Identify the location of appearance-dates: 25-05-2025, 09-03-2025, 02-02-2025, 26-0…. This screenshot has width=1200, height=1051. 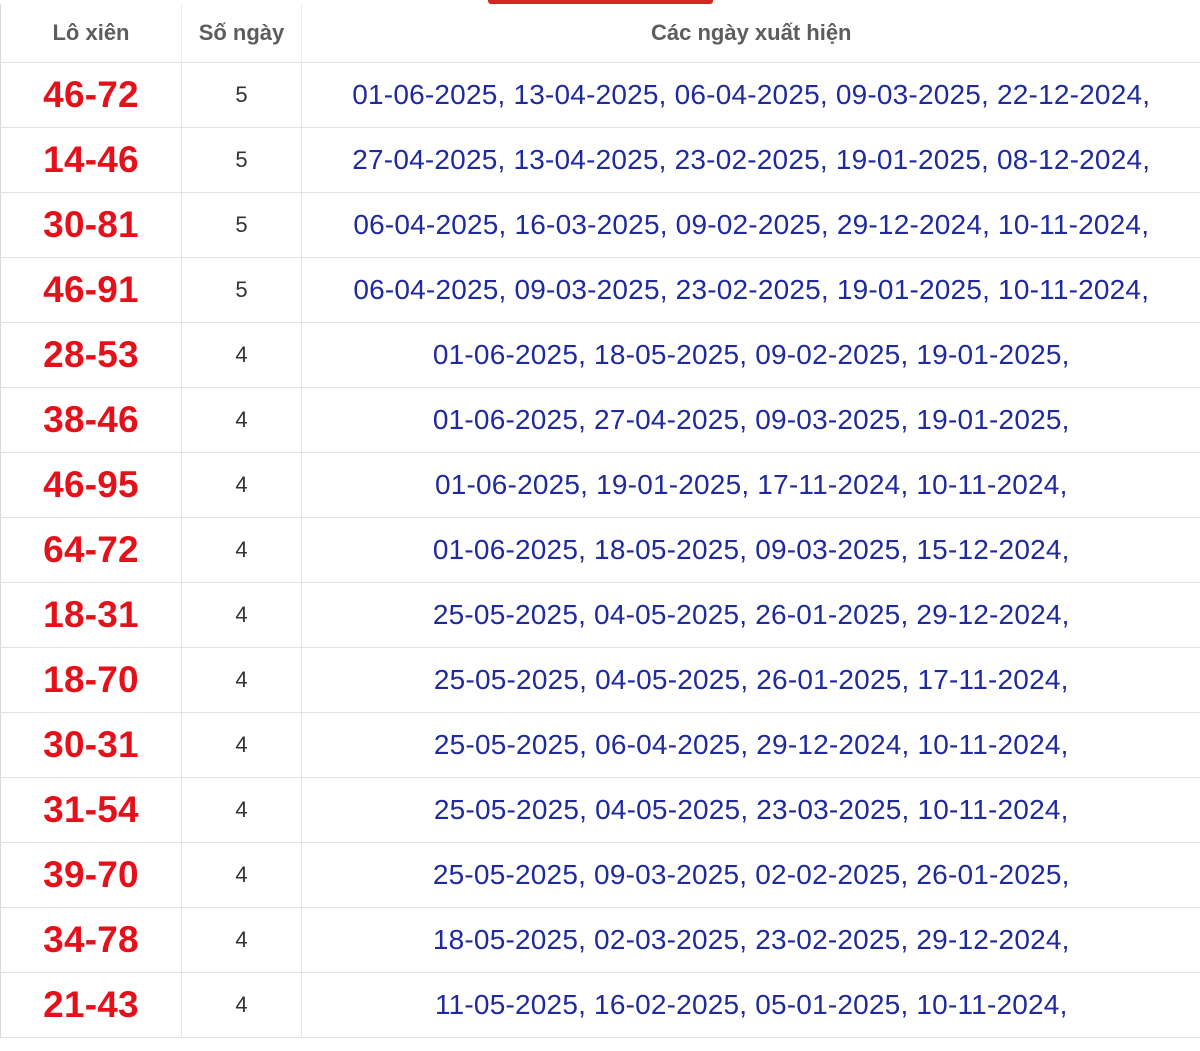
(751, 874).